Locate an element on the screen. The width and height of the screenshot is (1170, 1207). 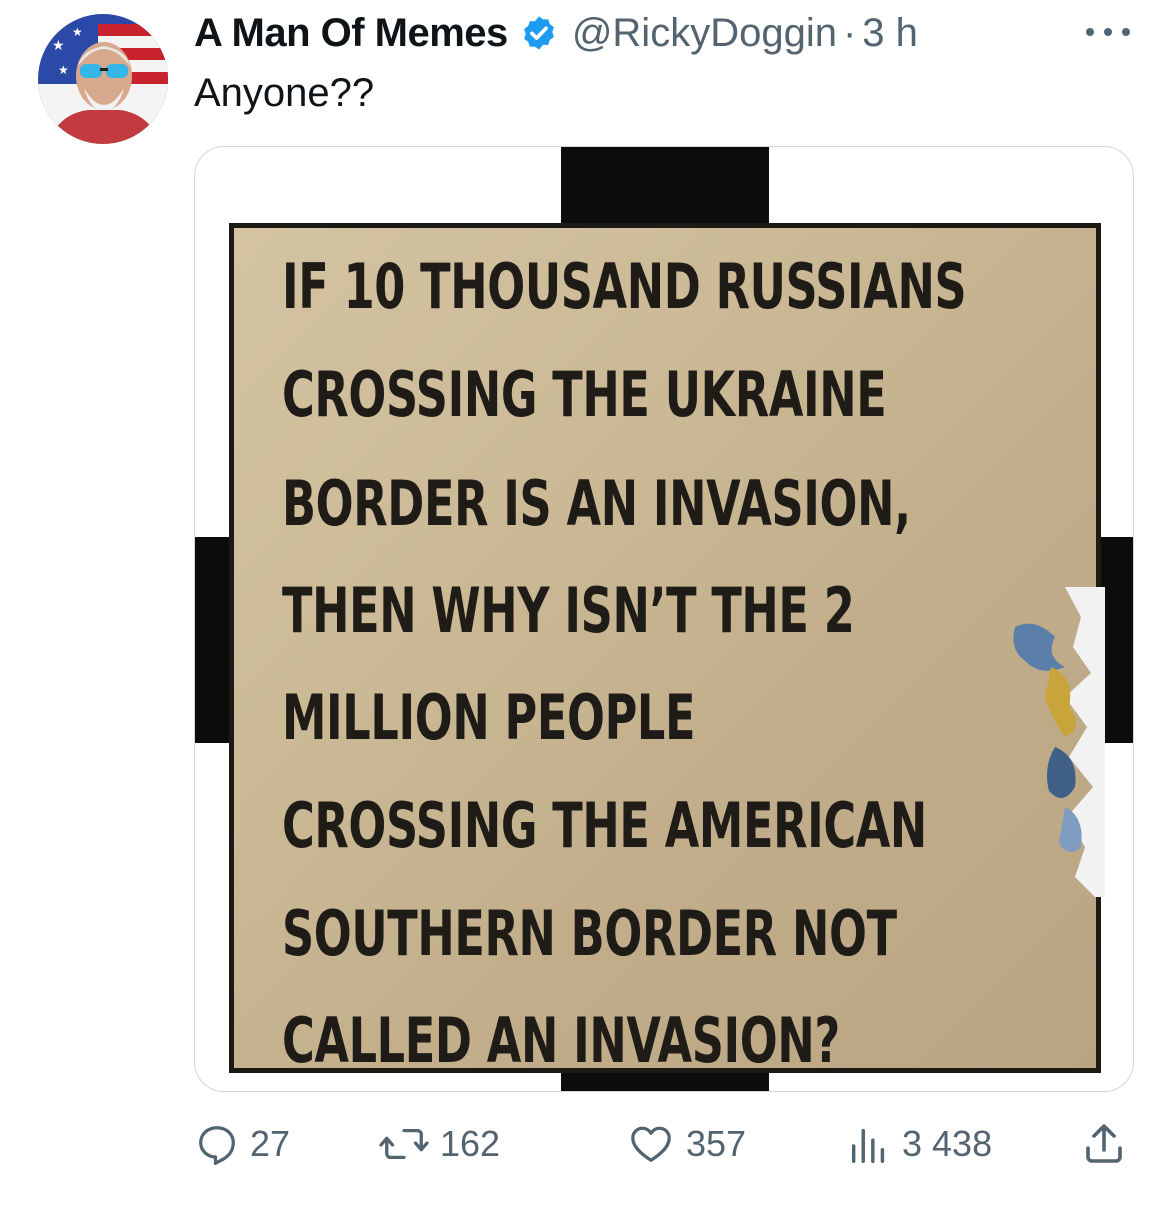
tweet-header: A Man Of Memes @RickyDoggin · 3 h is located at coordinates (556, 33).